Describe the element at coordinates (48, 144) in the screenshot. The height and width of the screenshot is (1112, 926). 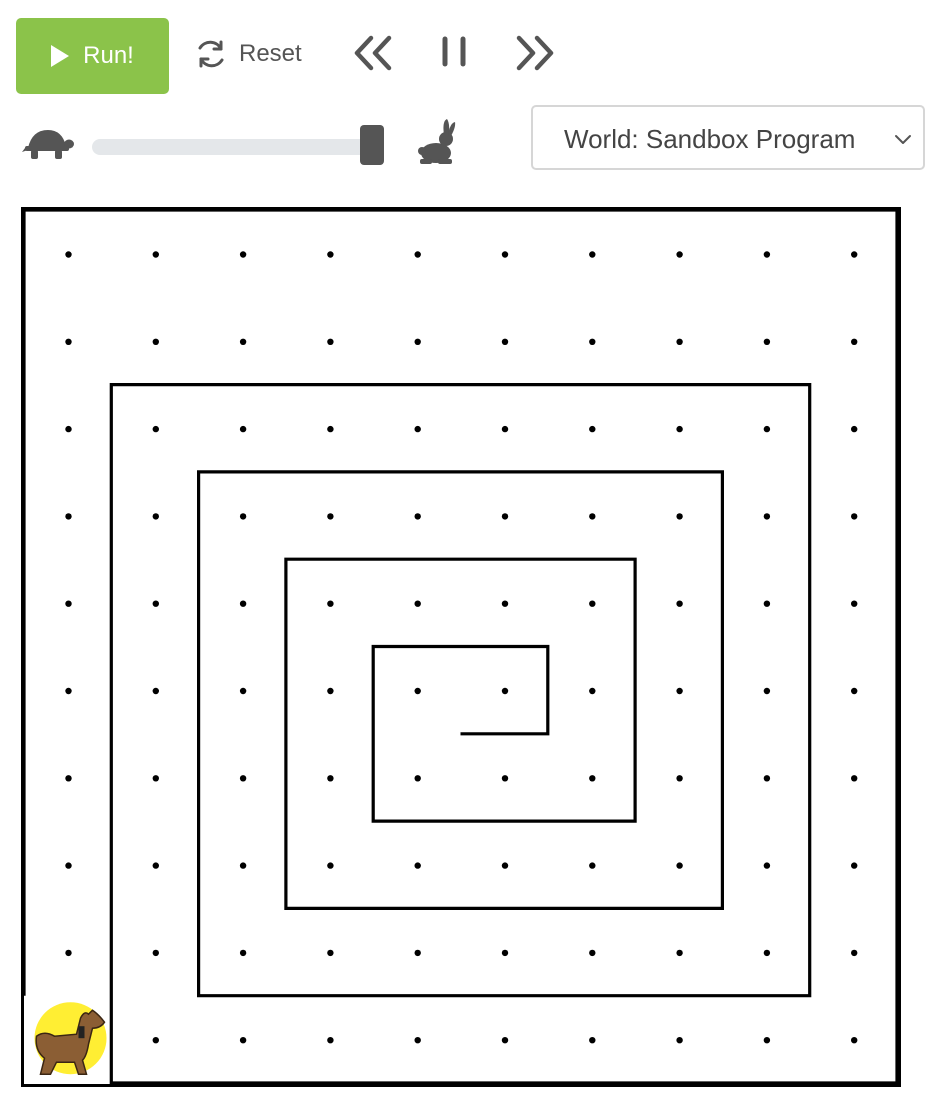
I see `turtle-icon` at that location.